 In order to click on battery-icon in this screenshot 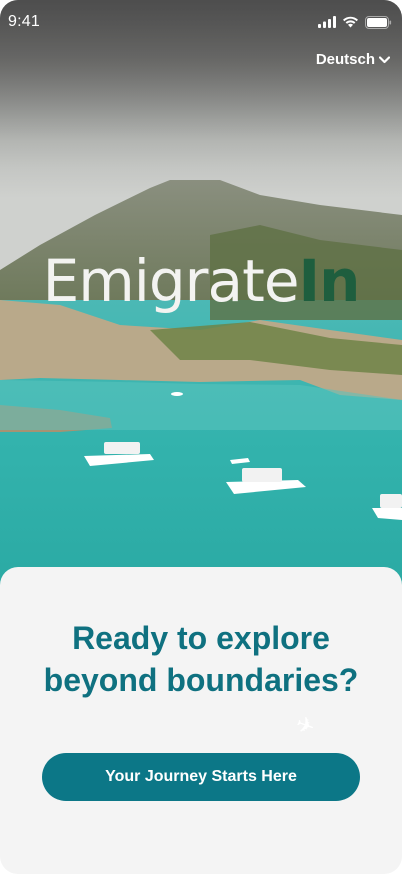, I will do `click(378, 22)`.